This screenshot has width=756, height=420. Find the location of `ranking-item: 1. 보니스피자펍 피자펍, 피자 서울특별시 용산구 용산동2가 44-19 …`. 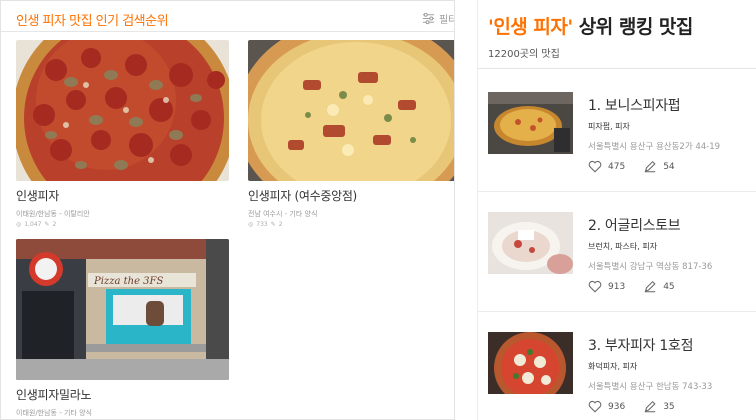

ranking-item: 1. 보니스피자펍 피자펍, 피자 서울특별시 용산구 용산동2가 44-19 … is located at coordinates (617, 132).